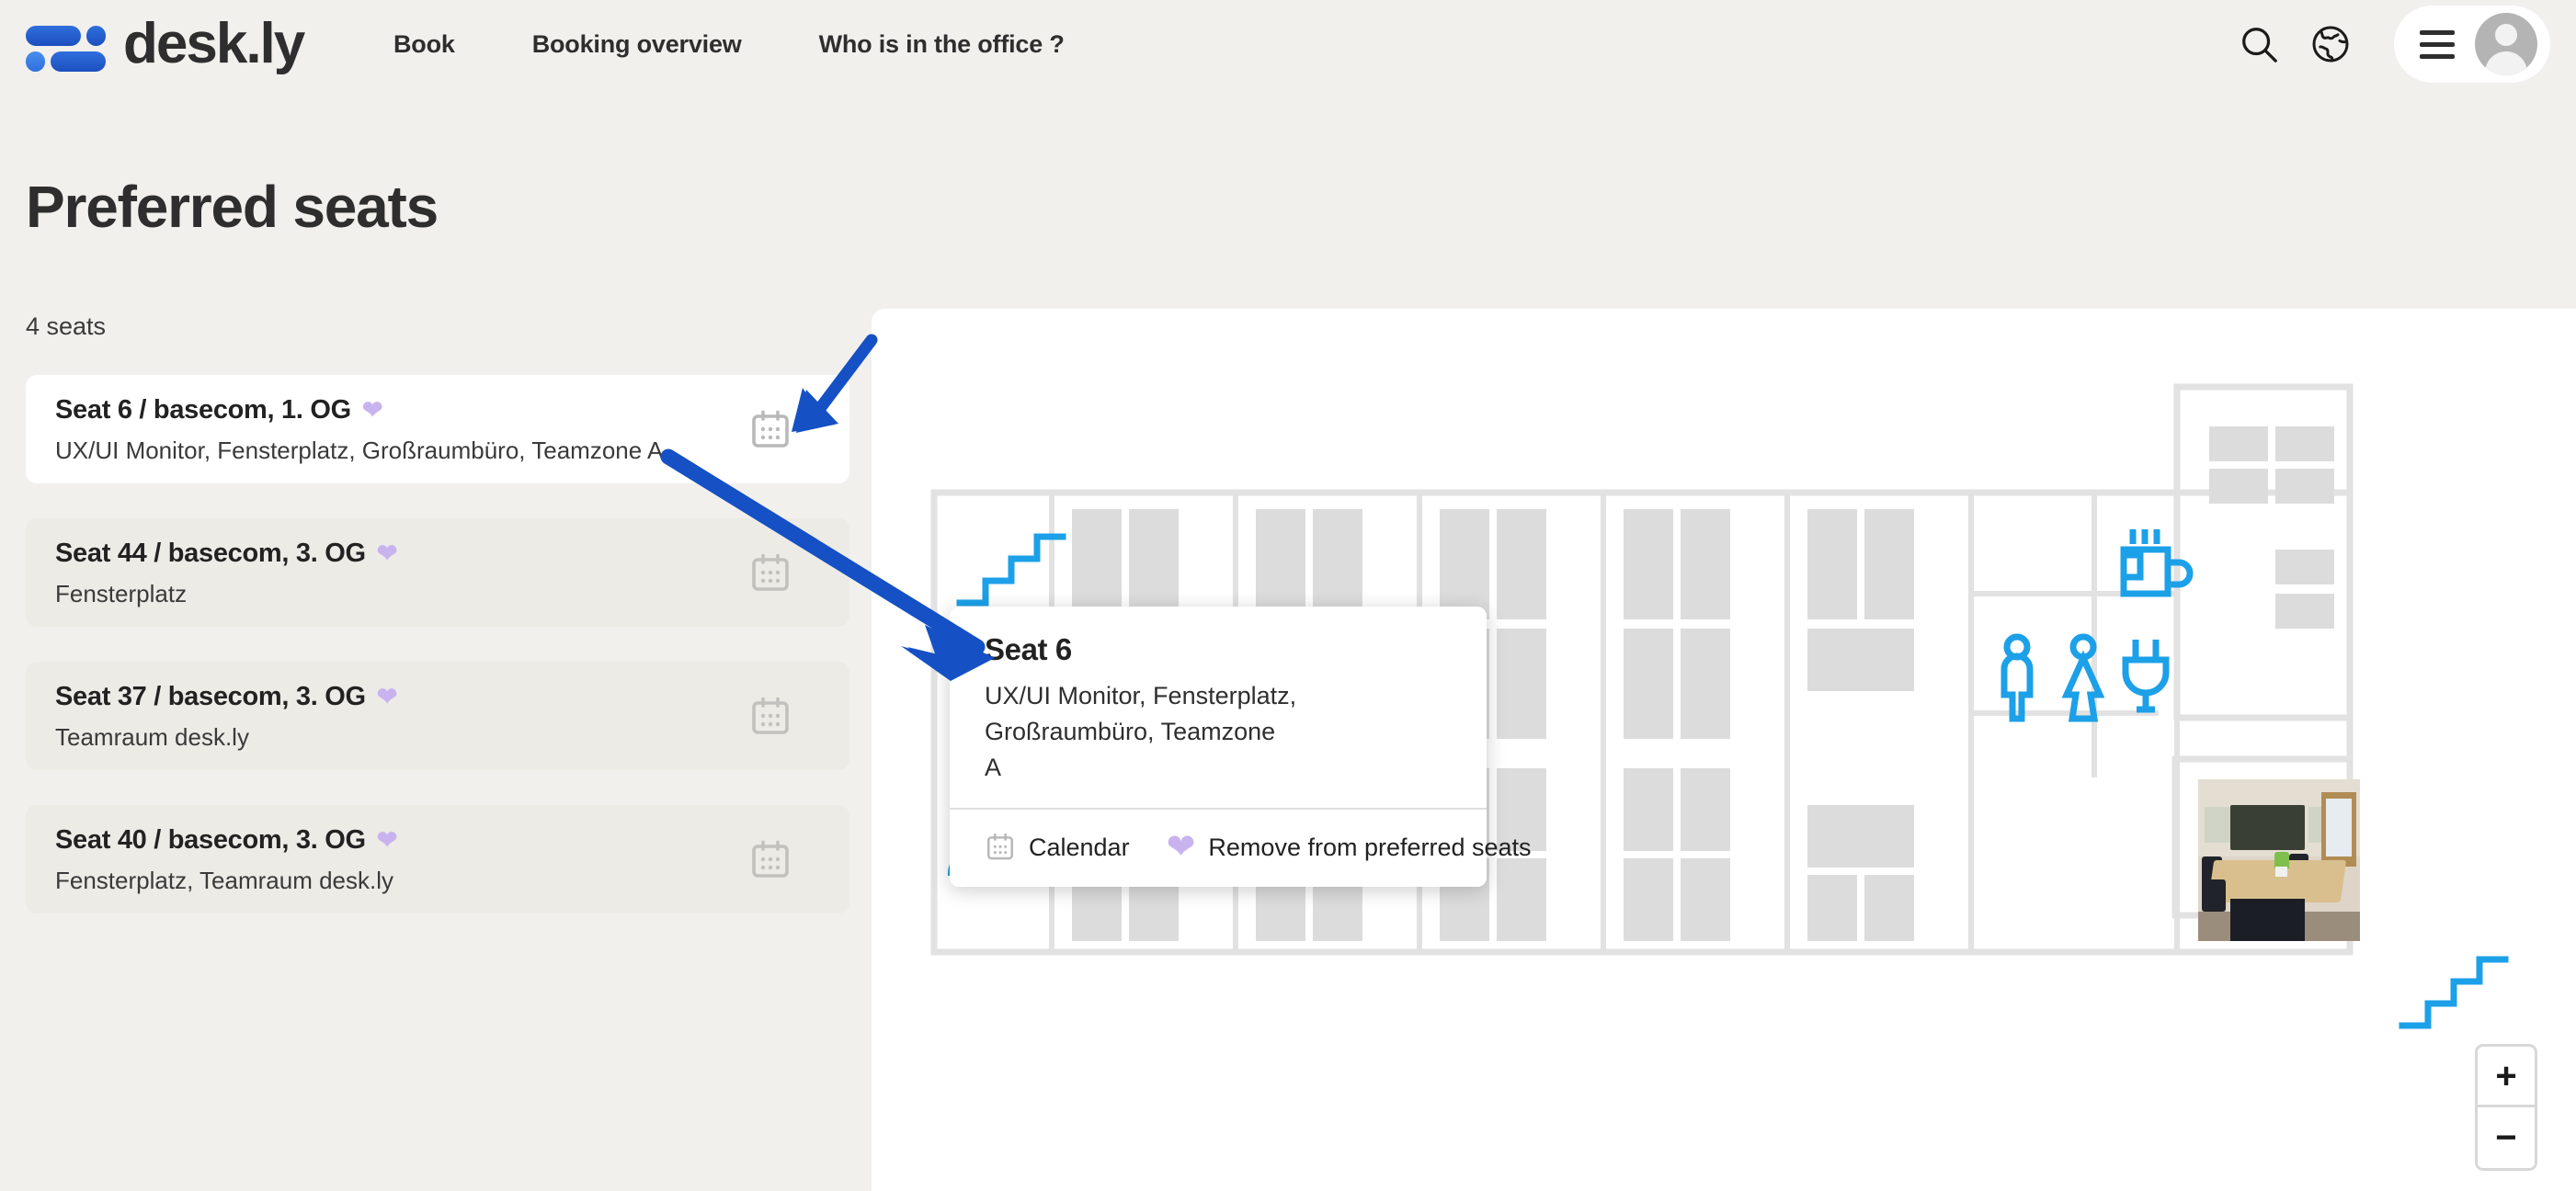 The width and height of the screenshot is (2576, 1191). I want to click on wc-female-icon, so click(2083, 678).